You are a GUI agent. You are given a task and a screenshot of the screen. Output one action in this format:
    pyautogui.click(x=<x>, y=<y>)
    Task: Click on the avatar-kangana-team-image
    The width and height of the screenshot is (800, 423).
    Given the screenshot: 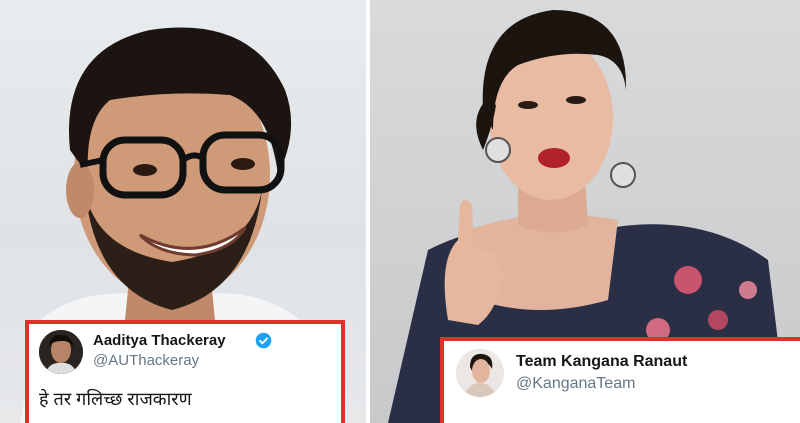 What is the action you would take?
    pyautogui.click(x=480, y=373)
    